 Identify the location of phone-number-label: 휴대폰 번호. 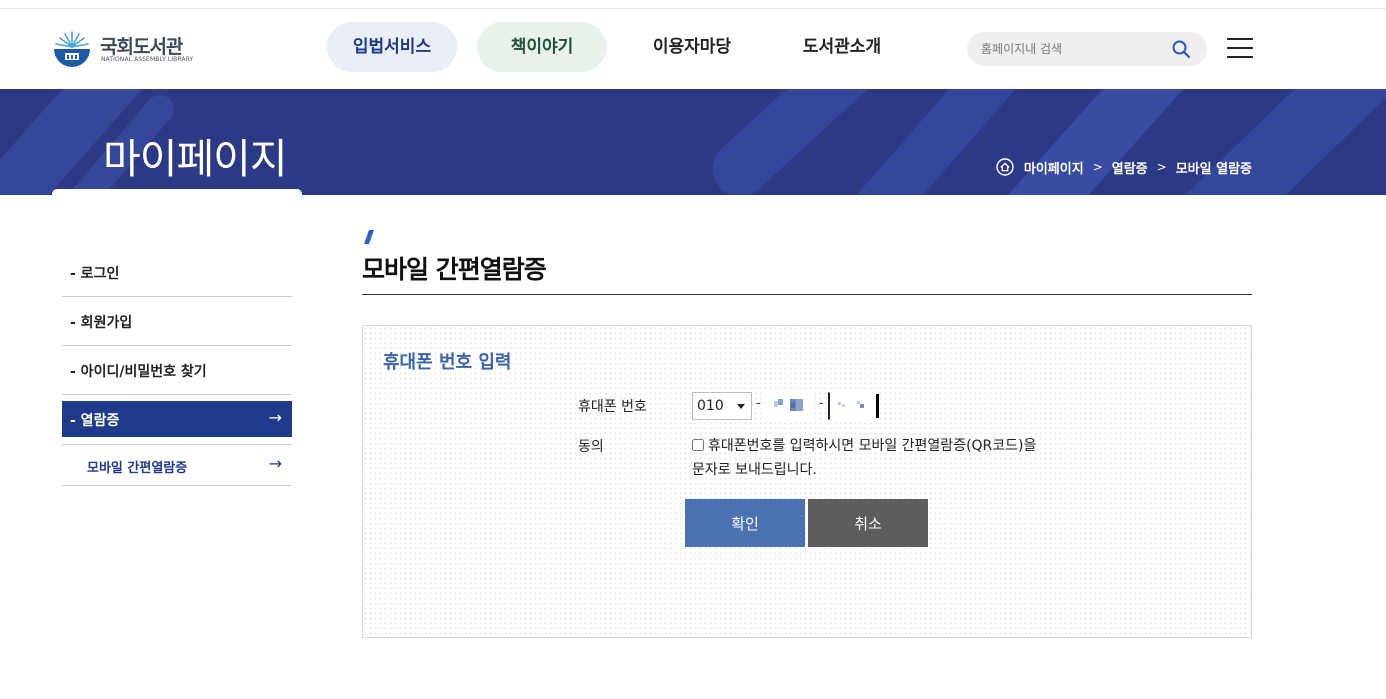
(612, 407).